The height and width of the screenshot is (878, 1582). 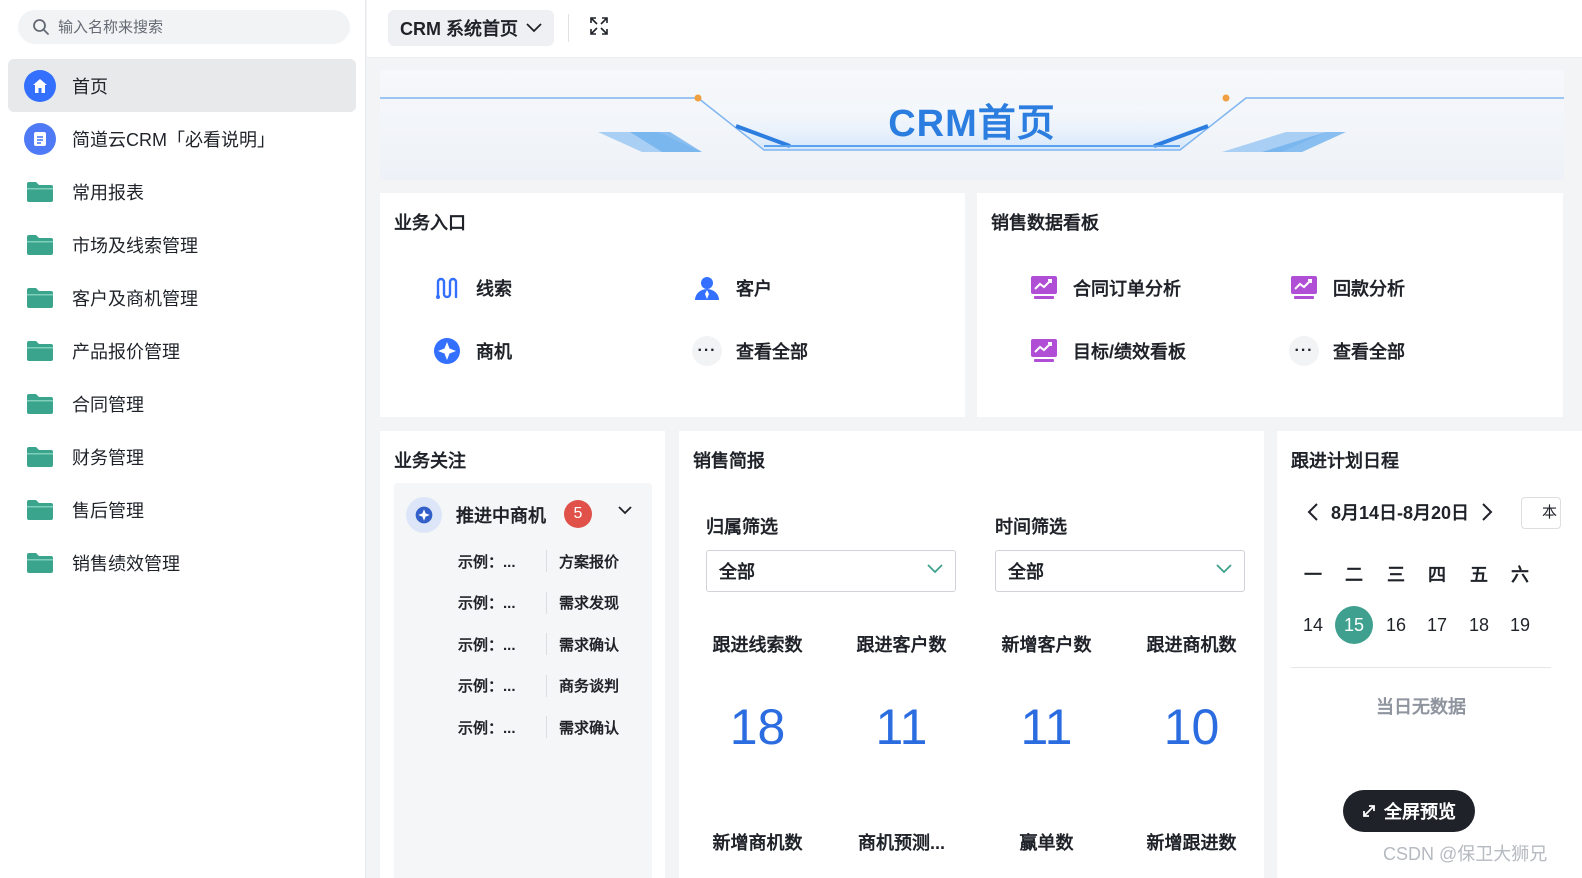 What do you see at coordinates (472, 351) in the screenshot?
I see `entry-opportunities: 商机` at bounding box center [472, 351].